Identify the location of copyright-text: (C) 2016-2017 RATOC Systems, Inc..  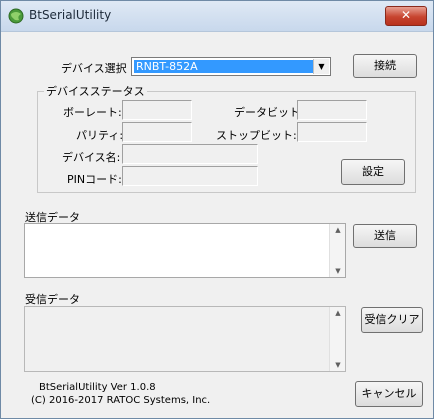
(121, 400).